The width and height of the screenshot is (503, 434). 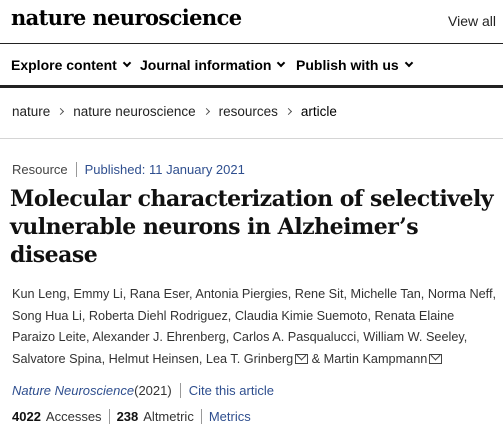 I want to click on breadcrumb-divider, so click(x=251, y=138).